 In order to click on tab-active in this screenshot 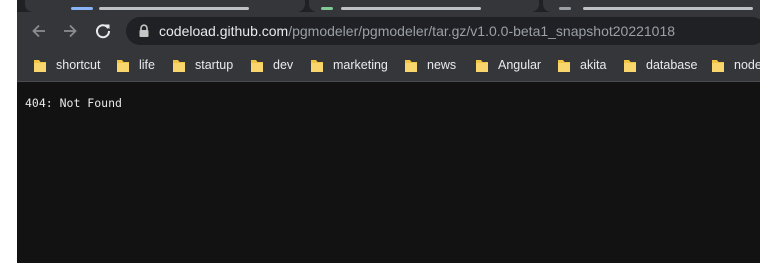, I will do `click(651, 6)`.